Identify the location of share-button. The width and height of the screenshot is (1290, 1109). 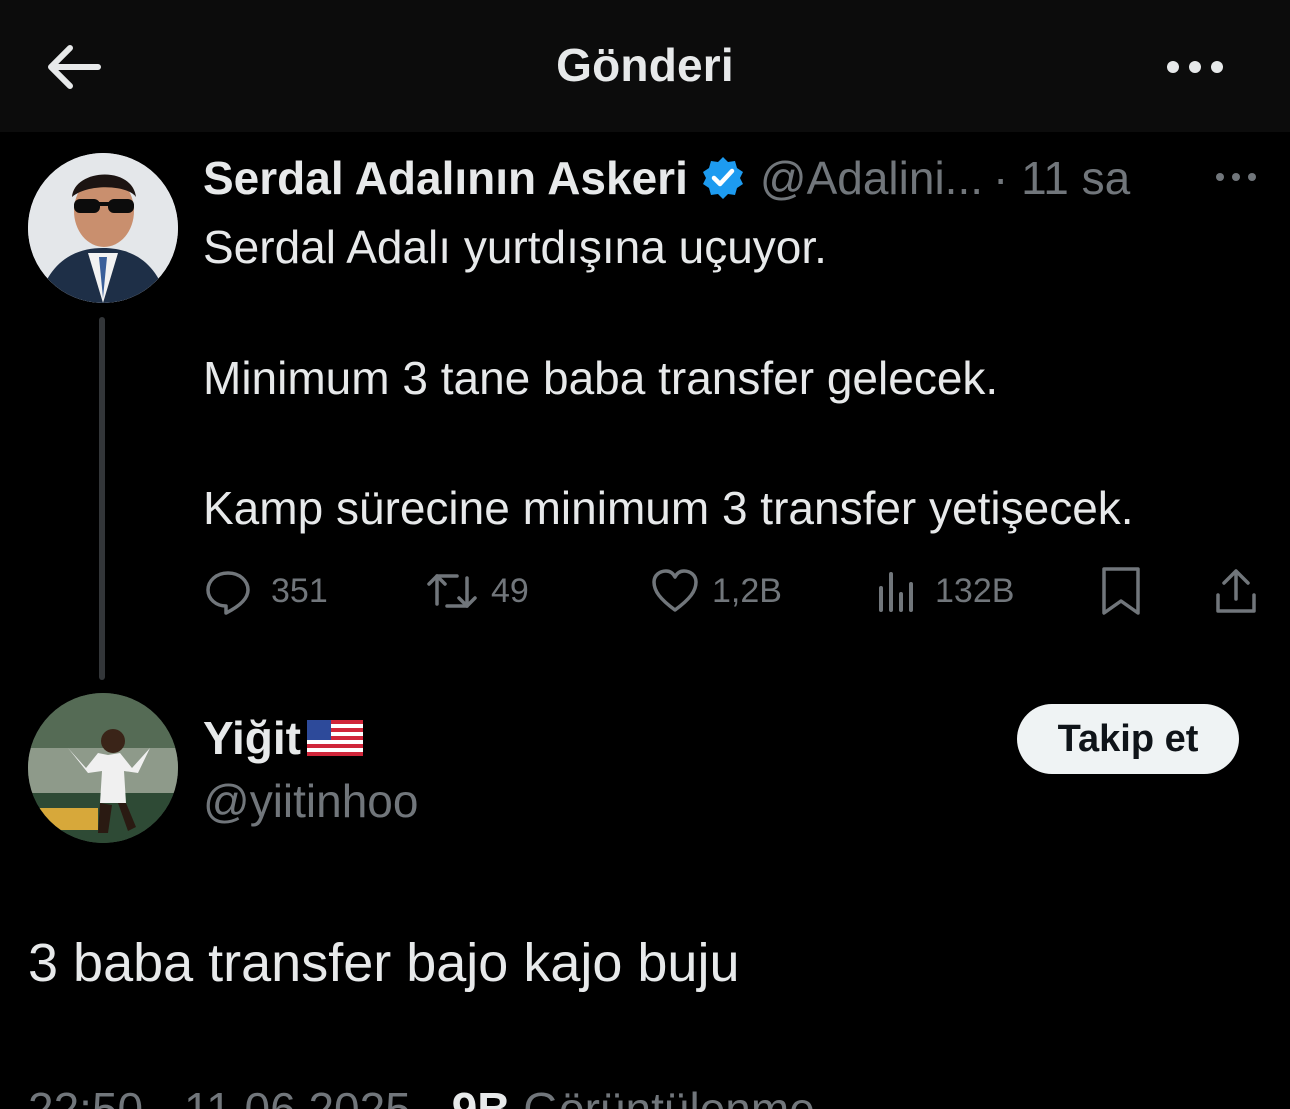
(1236, 591).